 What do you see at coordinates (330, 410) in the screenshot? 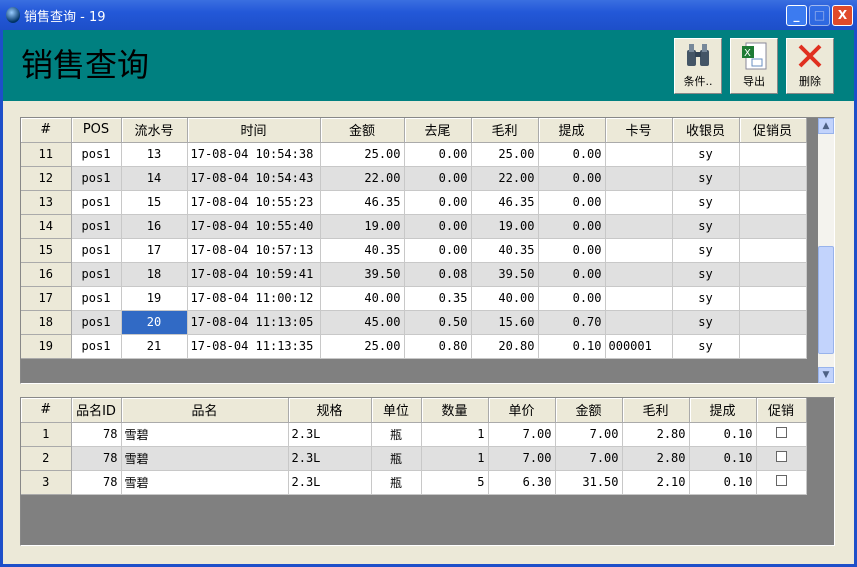
I see `column-header: 规格` at bounding box center [330, 410].